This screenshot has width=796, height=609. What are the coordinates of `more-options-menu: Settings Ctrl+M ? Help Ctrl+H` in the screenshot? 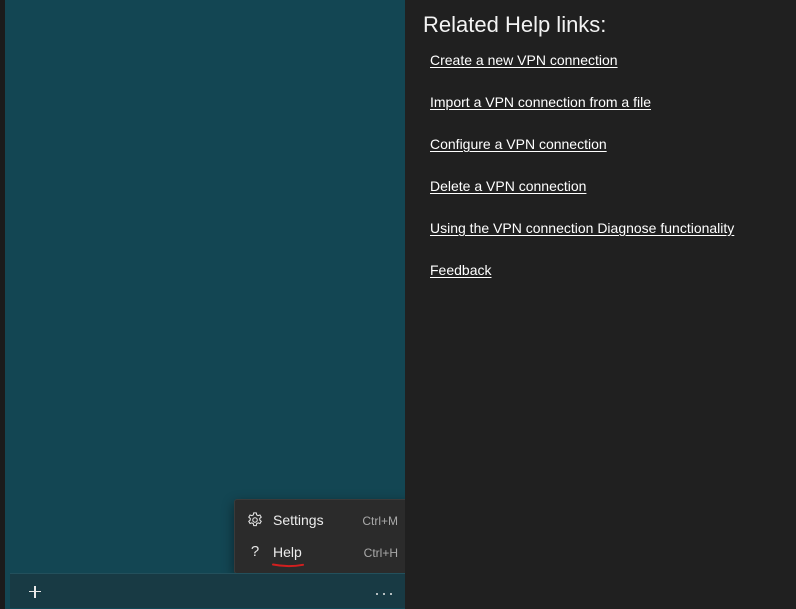 It's located at (322, 536).